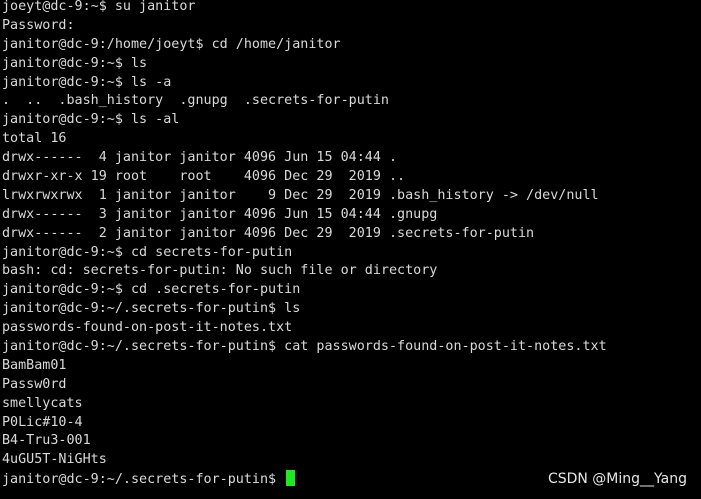  What do you see at coordinates (42, 403) in the screenshot?
I see `terminal-line: smellycats` at bounding box center [42, 403].